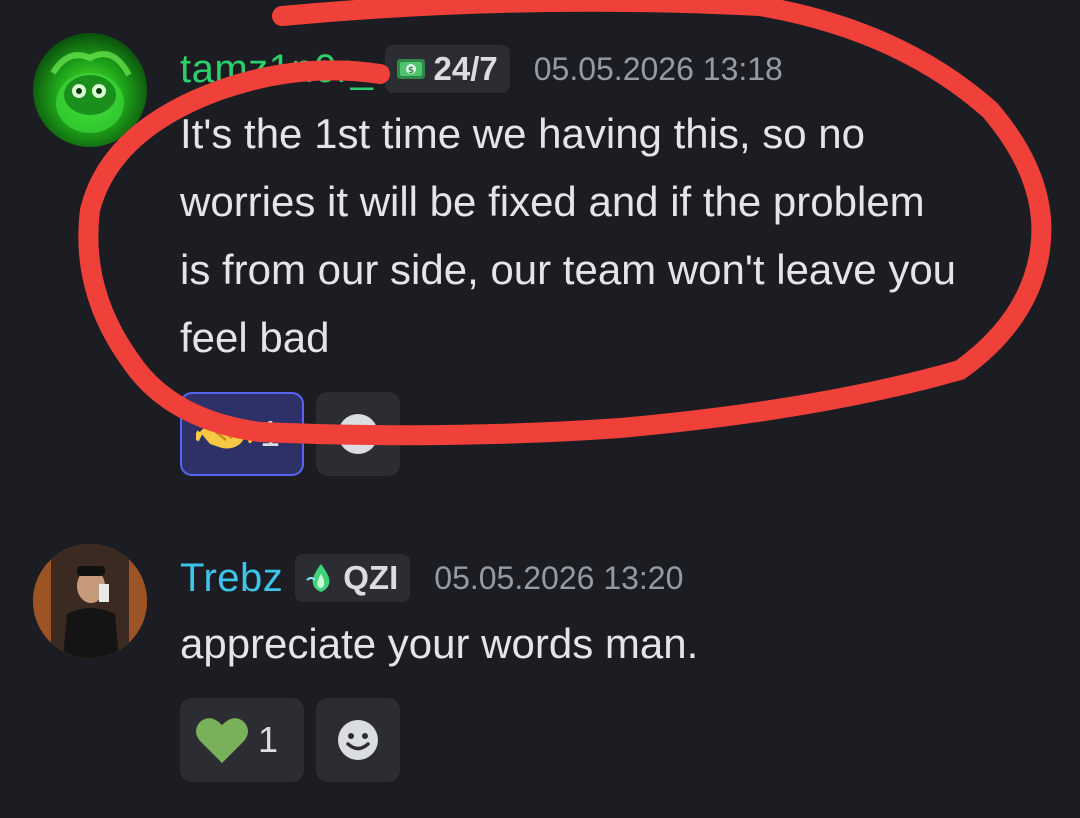  Describe the element at coordinates (465, 68) in the screenshot. I see `server-tag-label: 24/7` at that location.